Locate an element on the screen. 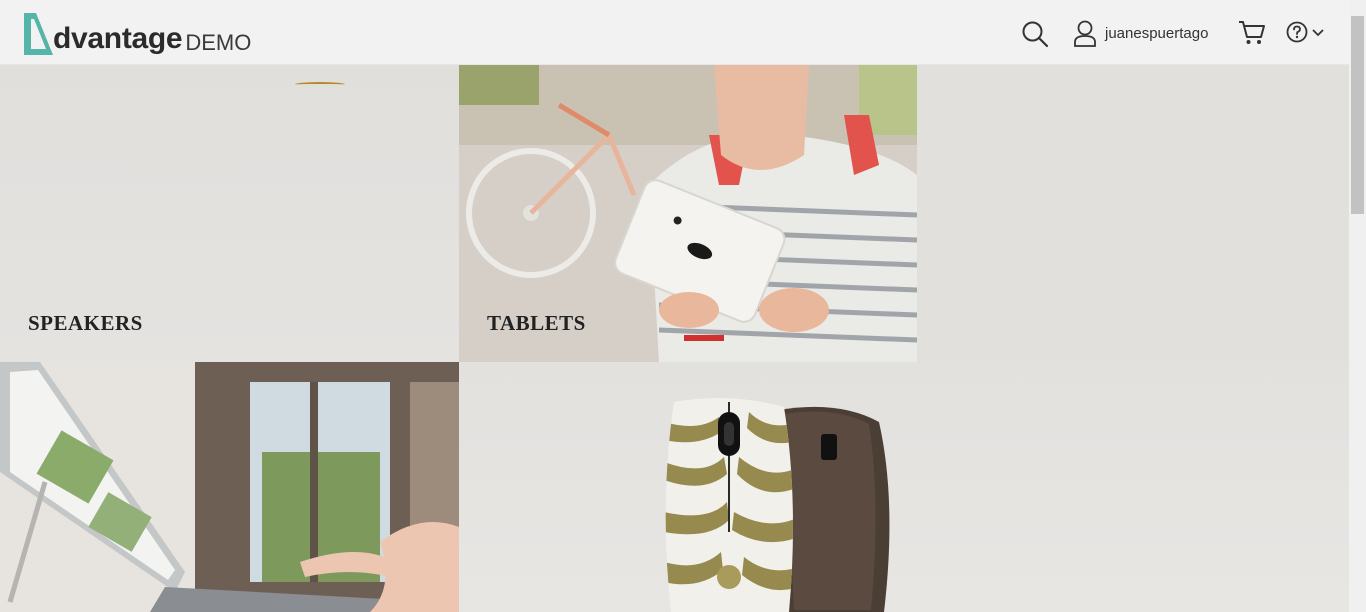 The width and height of the screenshot is (1366, 612). top-nav: dvantage DEMO juanespuertago is located at coordinates (674, 32).